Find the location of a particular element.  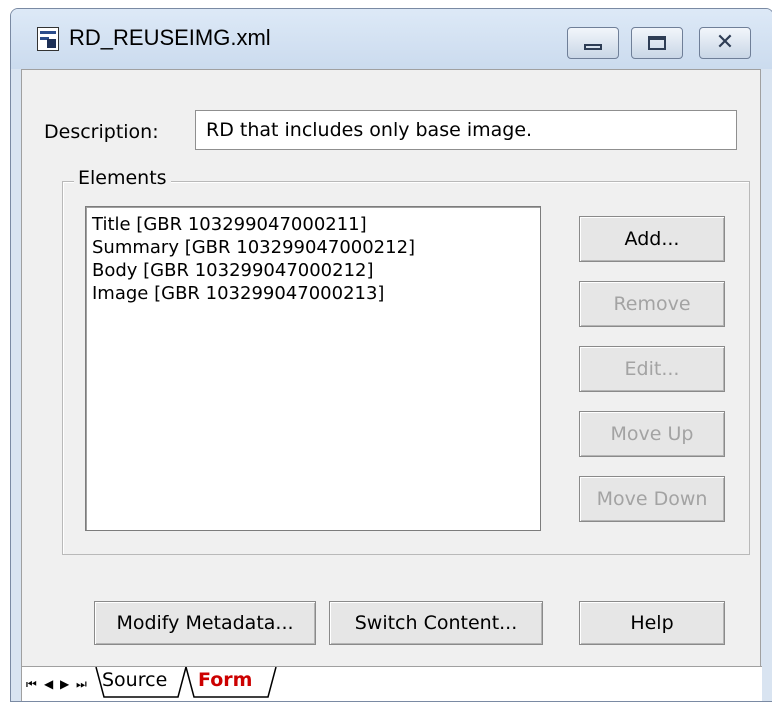

form-app-icon is located at coordinates (48, 39).